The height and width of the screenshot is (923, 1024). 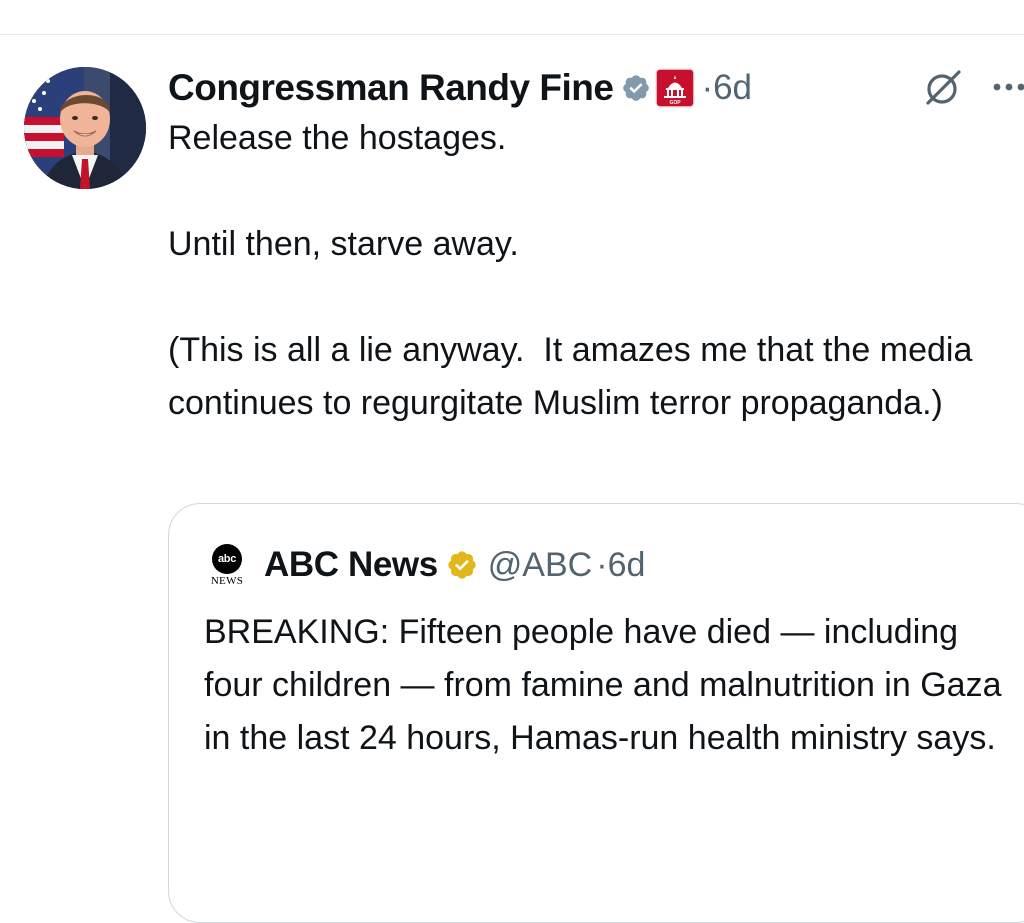 I want to click on top-divider, so click(x=512, y=34).